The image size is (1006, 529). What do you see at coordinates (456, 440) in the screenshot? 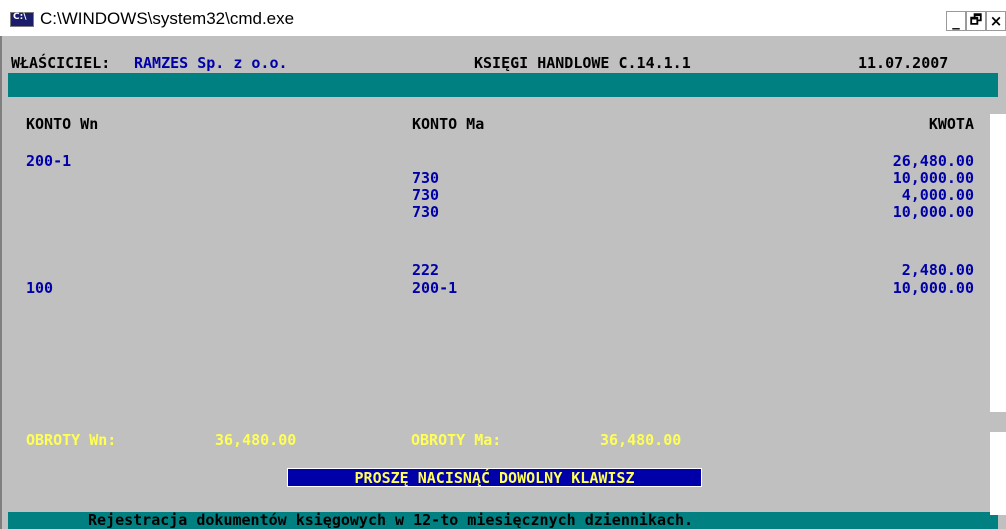
I see `totals-ma-label: OBROTY Ma:` at bounding box center [456, 440].